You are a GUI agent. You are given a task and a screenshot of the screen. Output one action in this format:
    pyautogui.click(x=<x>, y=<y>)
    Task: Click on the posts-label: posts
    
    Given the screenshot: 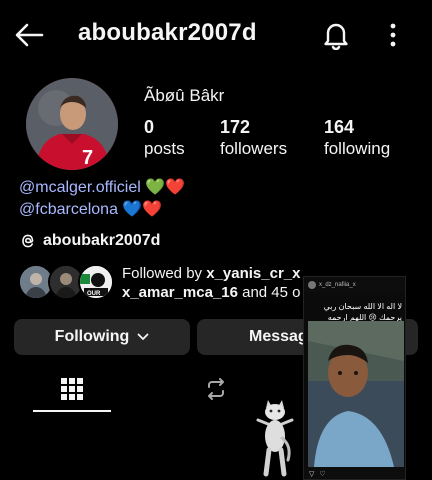 What is the action you would take?
    pyautogui.click(x=164, y=148)
    